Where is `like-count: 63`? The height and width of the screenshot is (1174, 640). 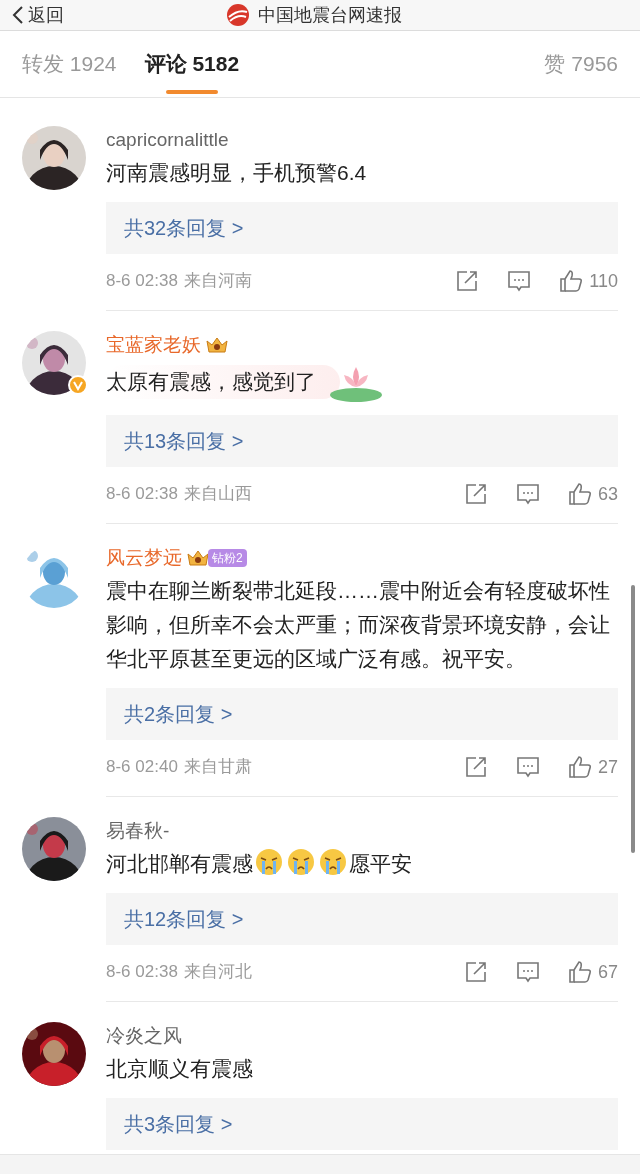 like-count: 63 is located at coordinates (607, 494).